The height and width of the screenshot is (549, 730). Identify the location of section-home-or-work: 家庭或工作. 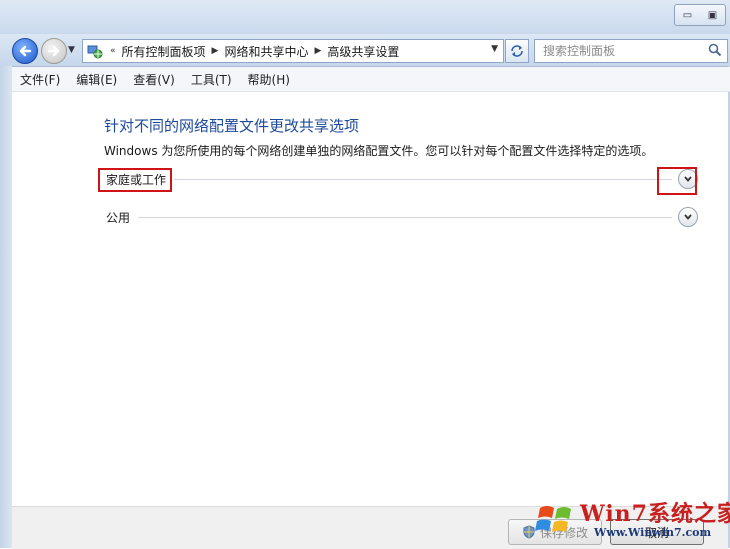
(401, 179).